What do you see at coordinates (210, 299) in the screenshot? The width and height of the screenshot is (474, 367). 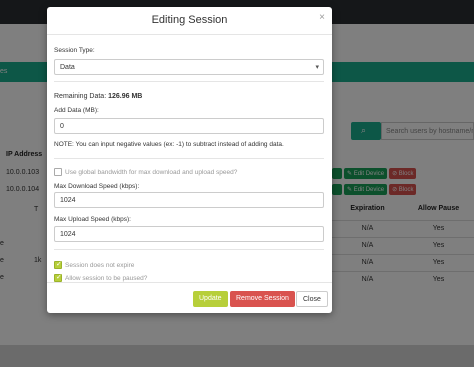 I see `update-button: Update` at bounding box center [210, 299].